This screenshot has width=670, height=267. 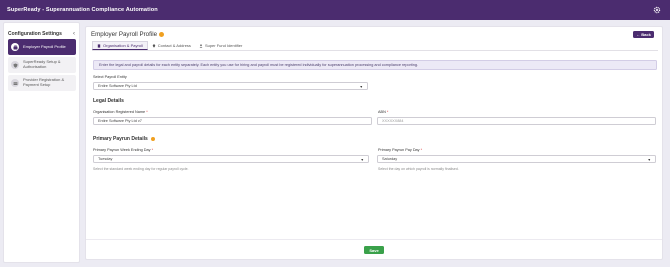 I want to click on sidebar-item-employer-payroll-profile: Employer Payroll Profile, so click(x=42, y=47).